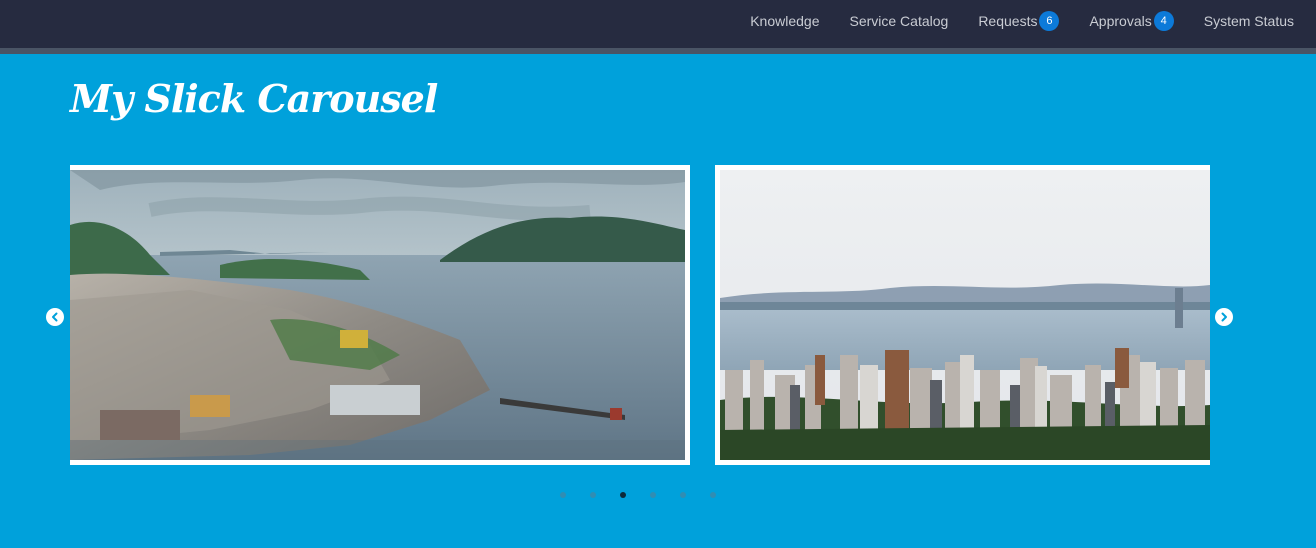  I want to click on carousel-next-button, so click(1224, 317).